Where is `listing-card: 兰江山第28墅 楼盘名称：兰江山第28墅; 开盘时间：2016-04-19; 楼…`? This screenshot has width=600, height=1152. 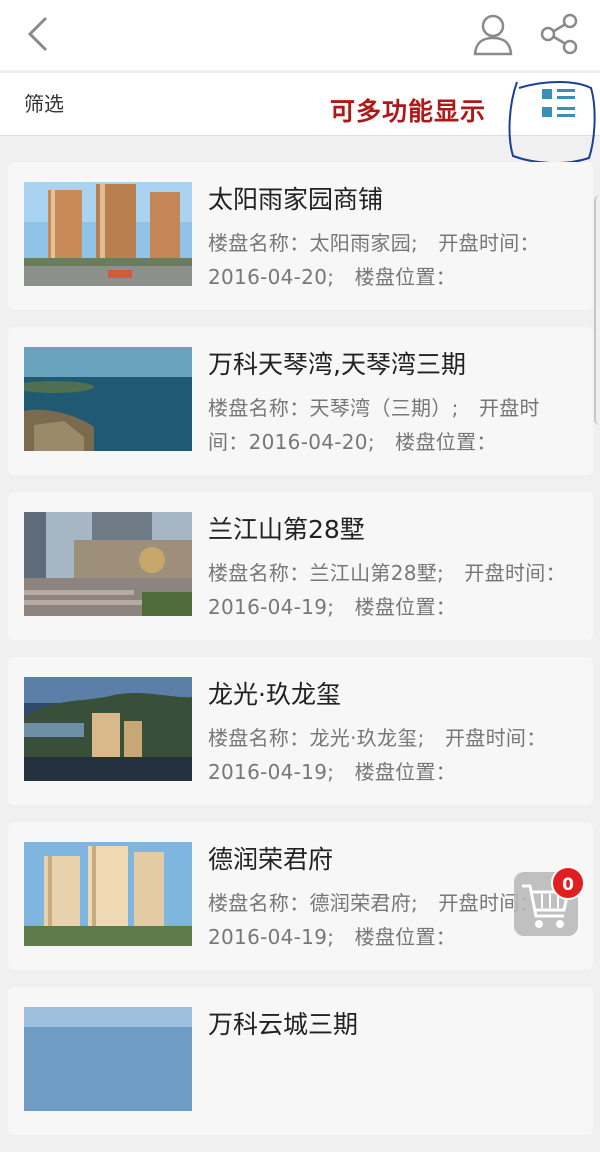 listing-card: 兰江山第28墅 楼盘名称：兰江山第28墅; 开盘时间：2016-04-19; 楼… is located at coordinates (300, 566).